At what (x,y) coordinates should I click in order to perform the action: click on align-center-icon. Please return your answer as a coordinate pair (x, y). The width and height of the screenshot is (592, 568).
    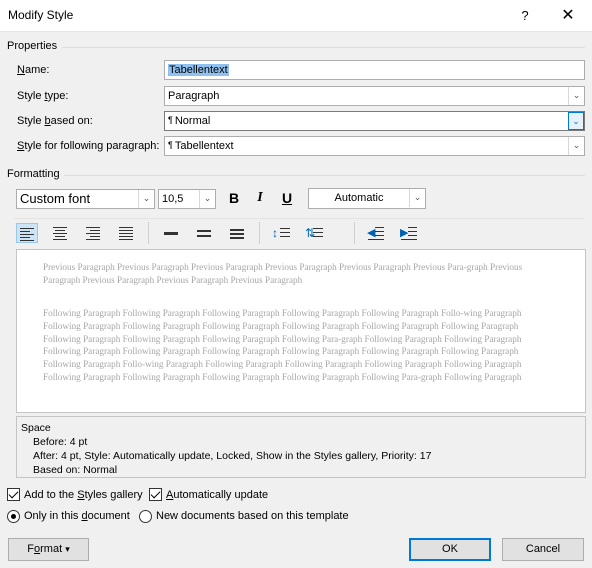
    Looking at the image, I should click on (60, 233).